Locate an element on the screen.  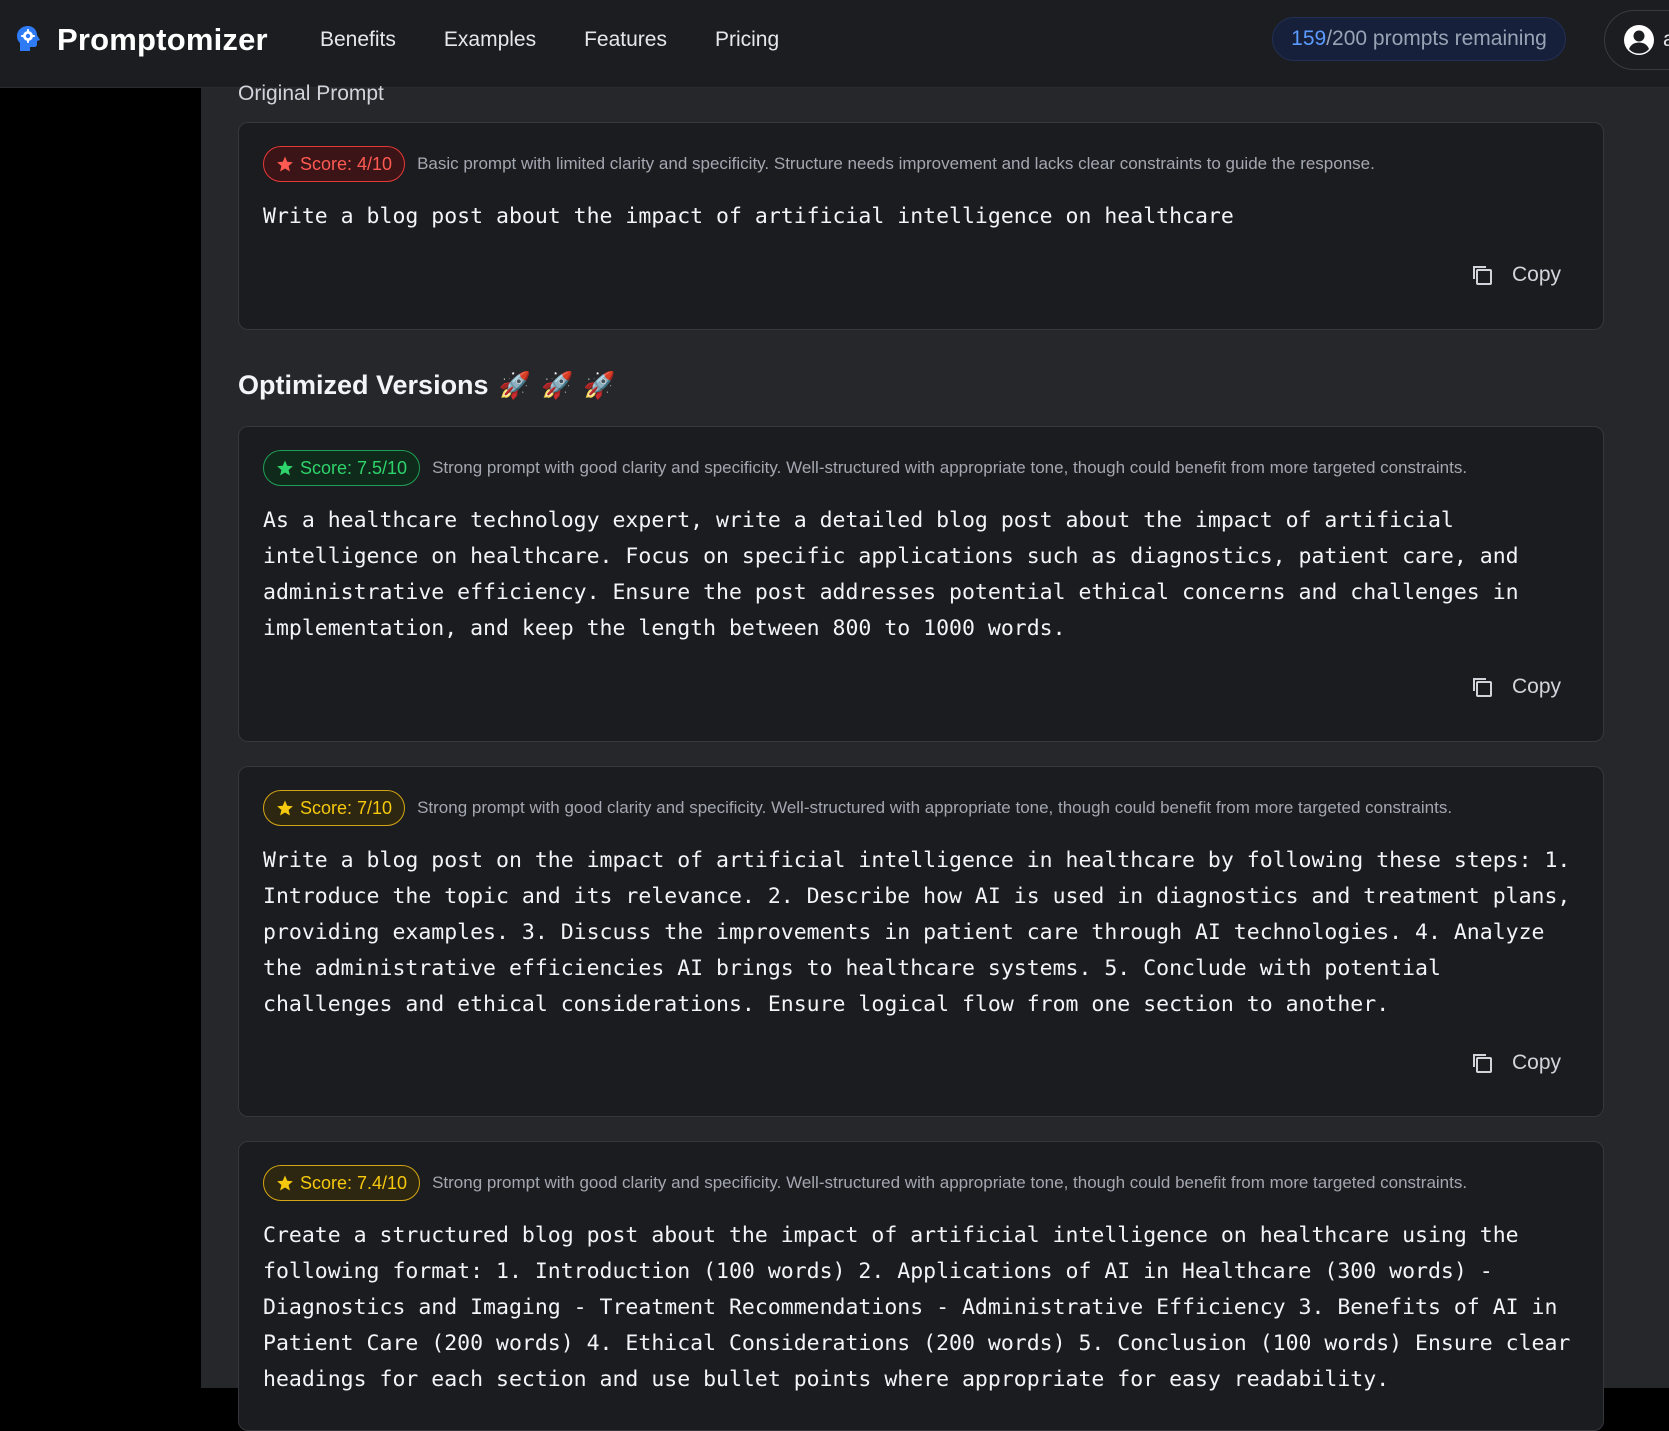
original-prompt-label: Original Prompt is located at coordinates (311, 93).